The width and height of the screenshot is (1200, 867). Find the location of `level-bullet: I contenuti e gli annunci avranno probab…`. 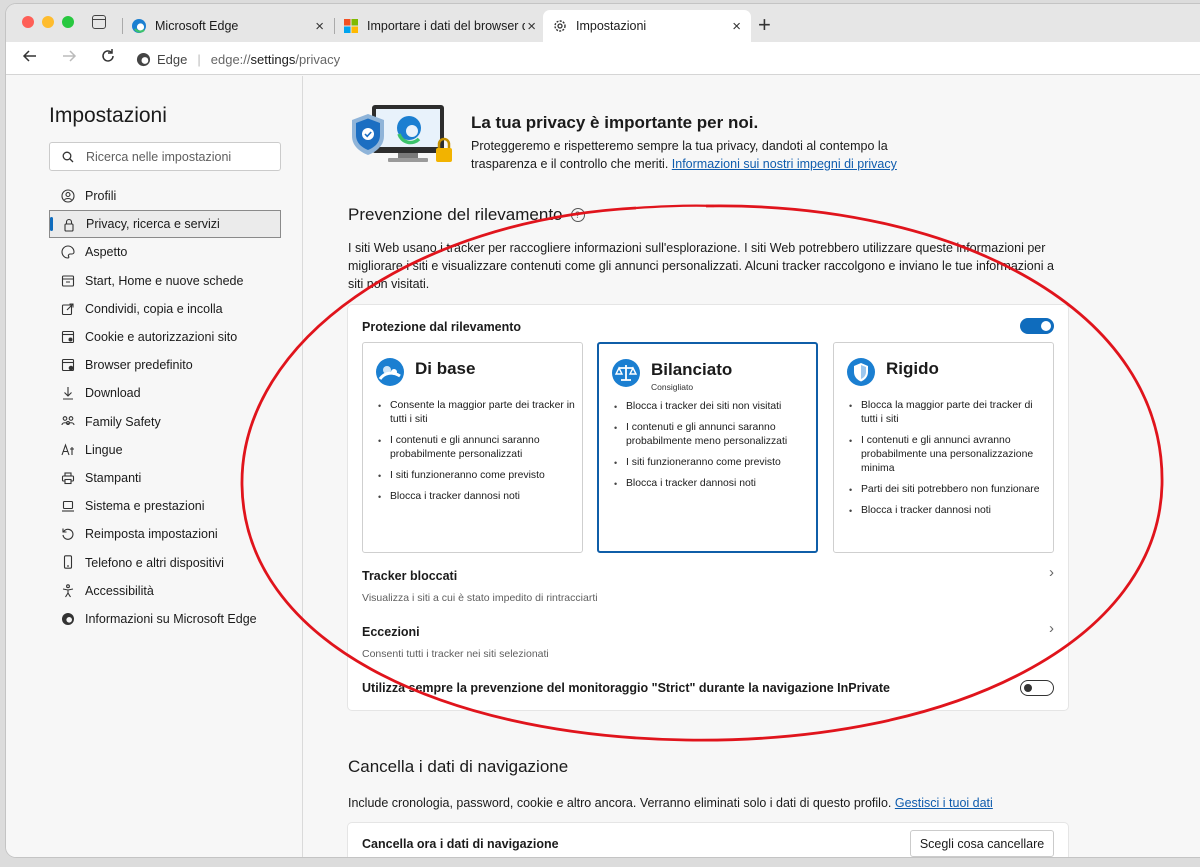

level-bullet: I contenuti e gli annunci avranno probab… is located at coordinates (947, 455).